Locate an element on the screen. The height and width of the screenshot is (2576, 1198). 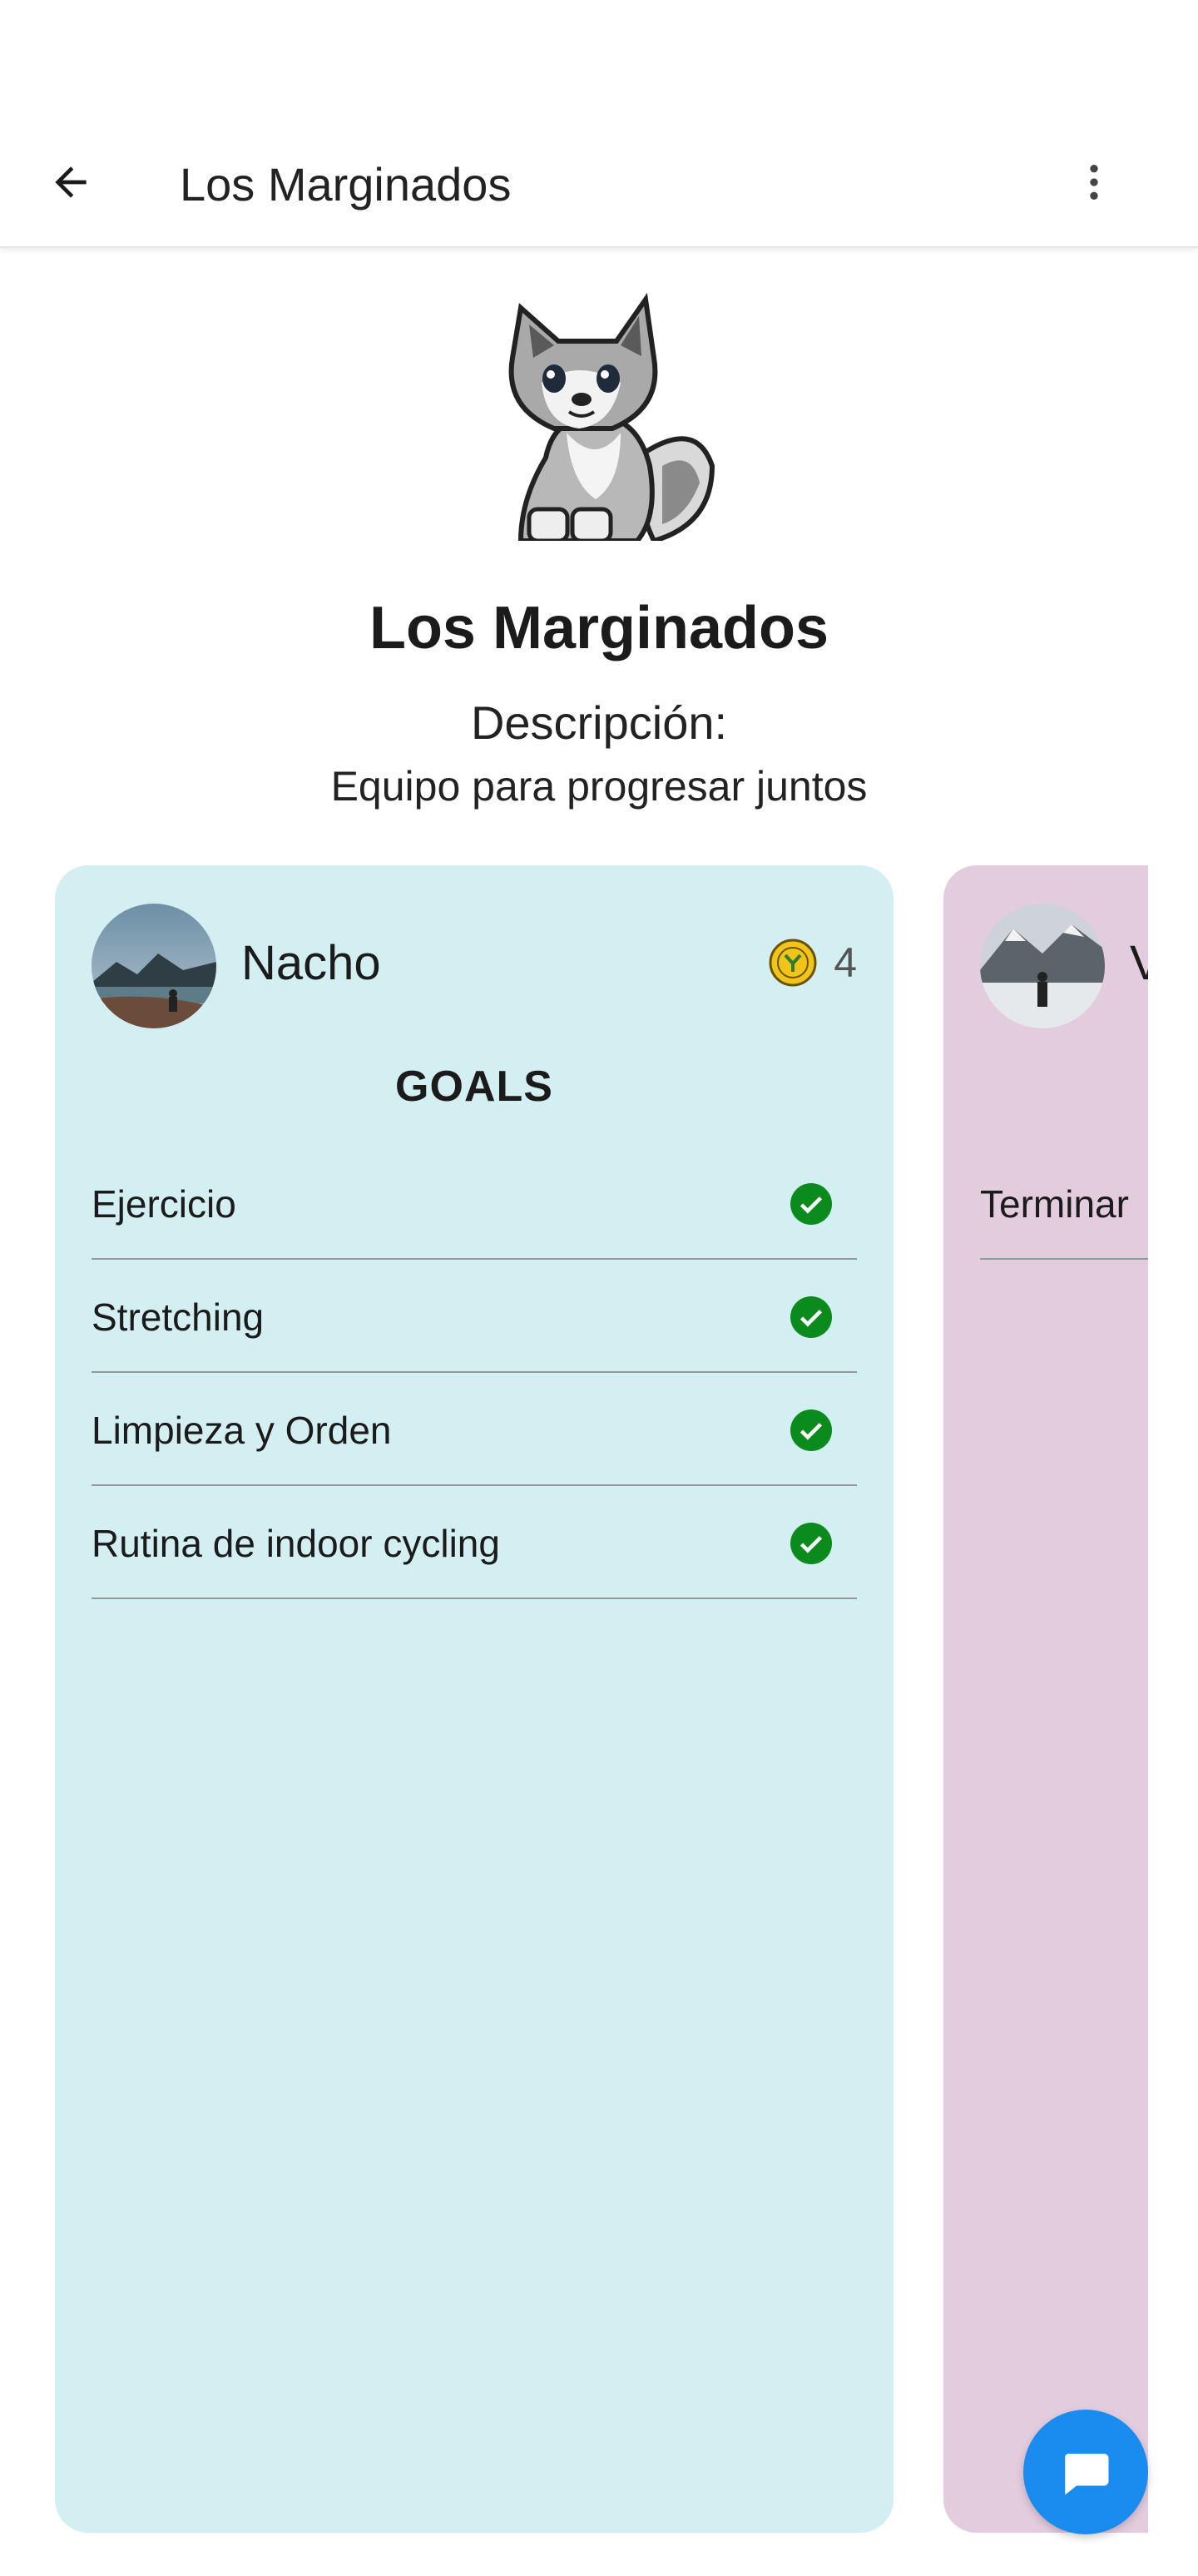
back-button is located at coordinates (71, 182).